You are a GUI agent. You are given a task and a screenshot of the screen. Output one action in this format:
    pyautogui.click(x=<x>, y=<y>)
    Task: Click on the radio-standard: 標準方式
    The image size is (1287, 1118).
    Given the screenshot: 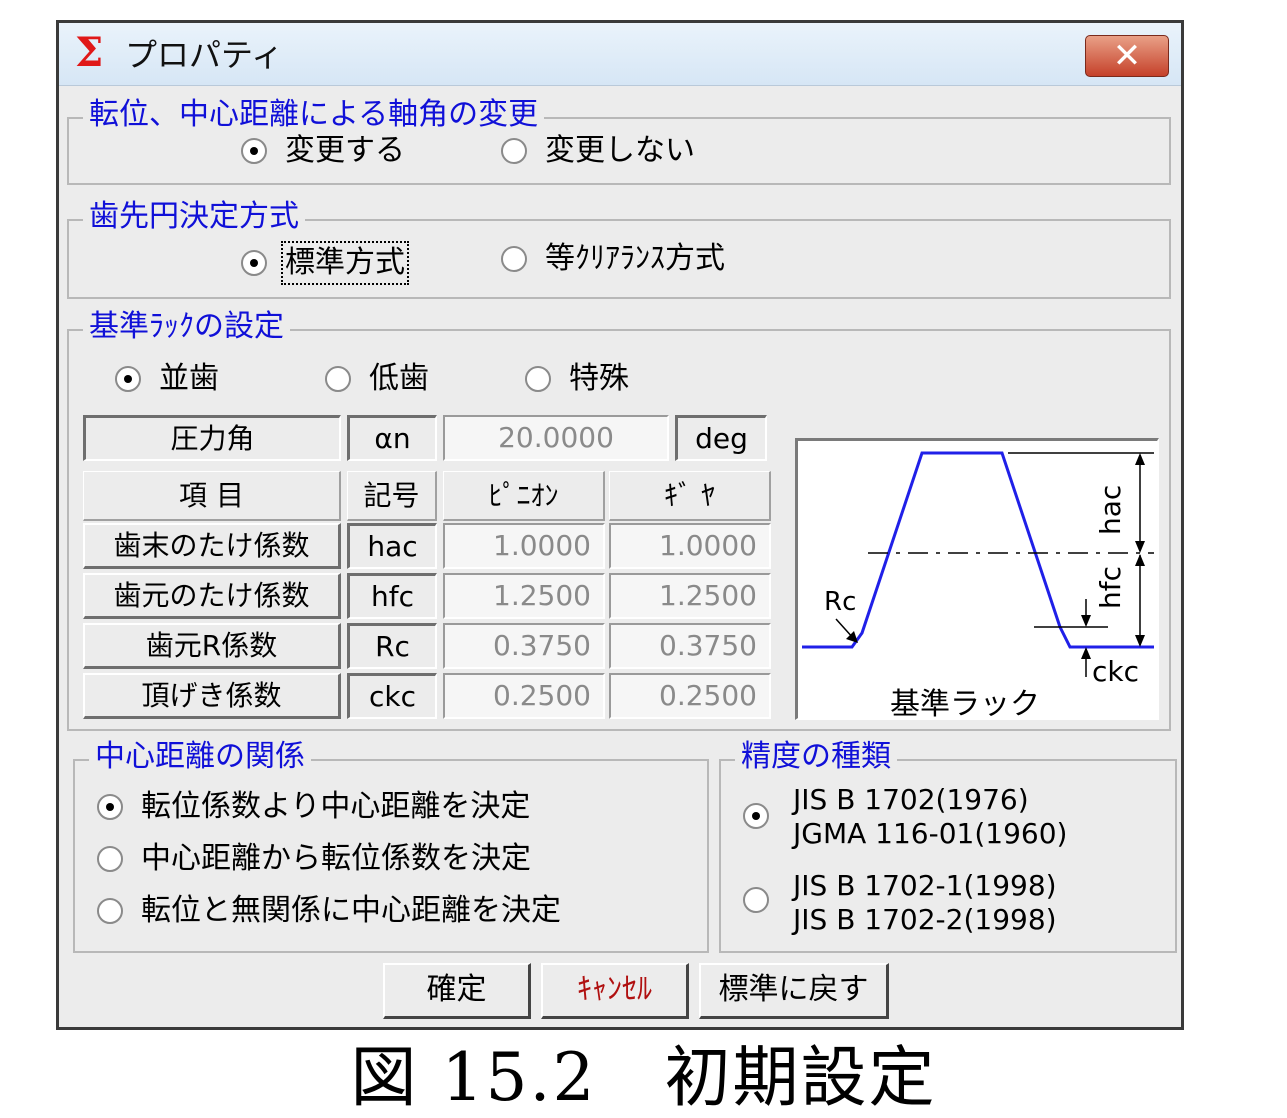 What is the action you would take?
    pyautogui.click(x=325, y=263)
    